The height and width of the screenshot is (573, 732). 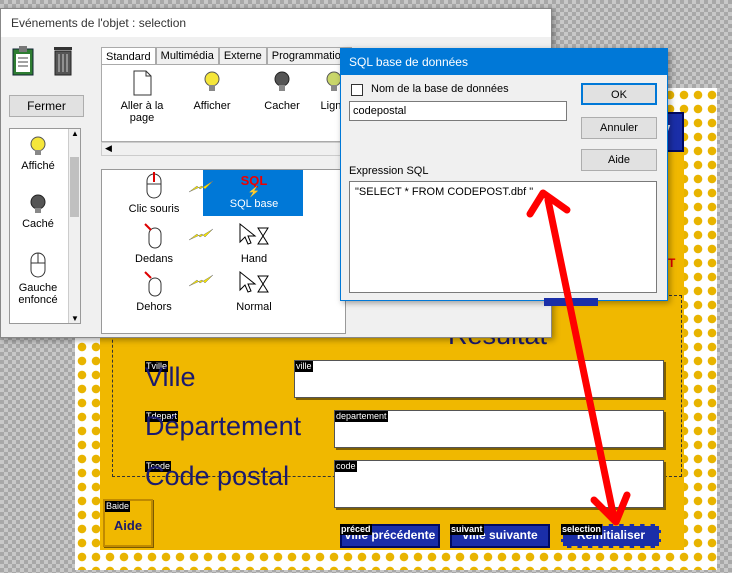 What do you see at coordinates (357, 90) in the screenshot?
I see `db-name-checkbox` at bounding box center [357, 90].